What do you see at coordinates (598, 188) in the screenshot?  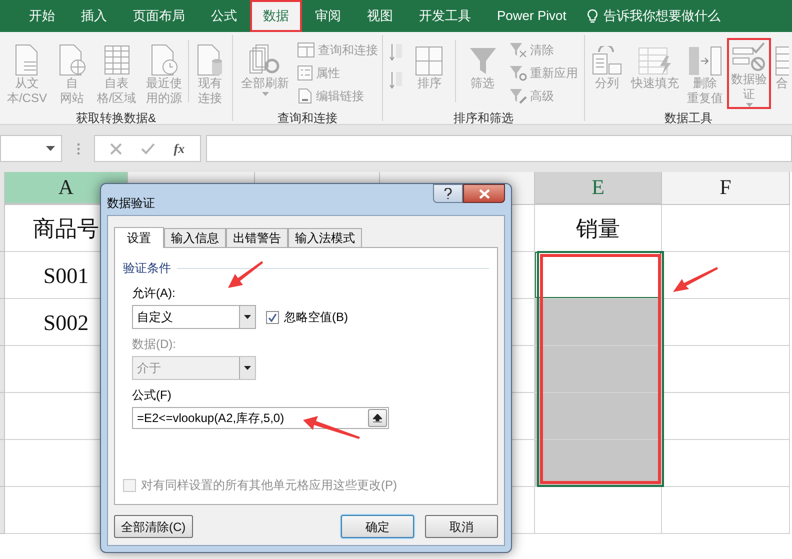 I see `column-header: E` at bounding box center [598, 188].